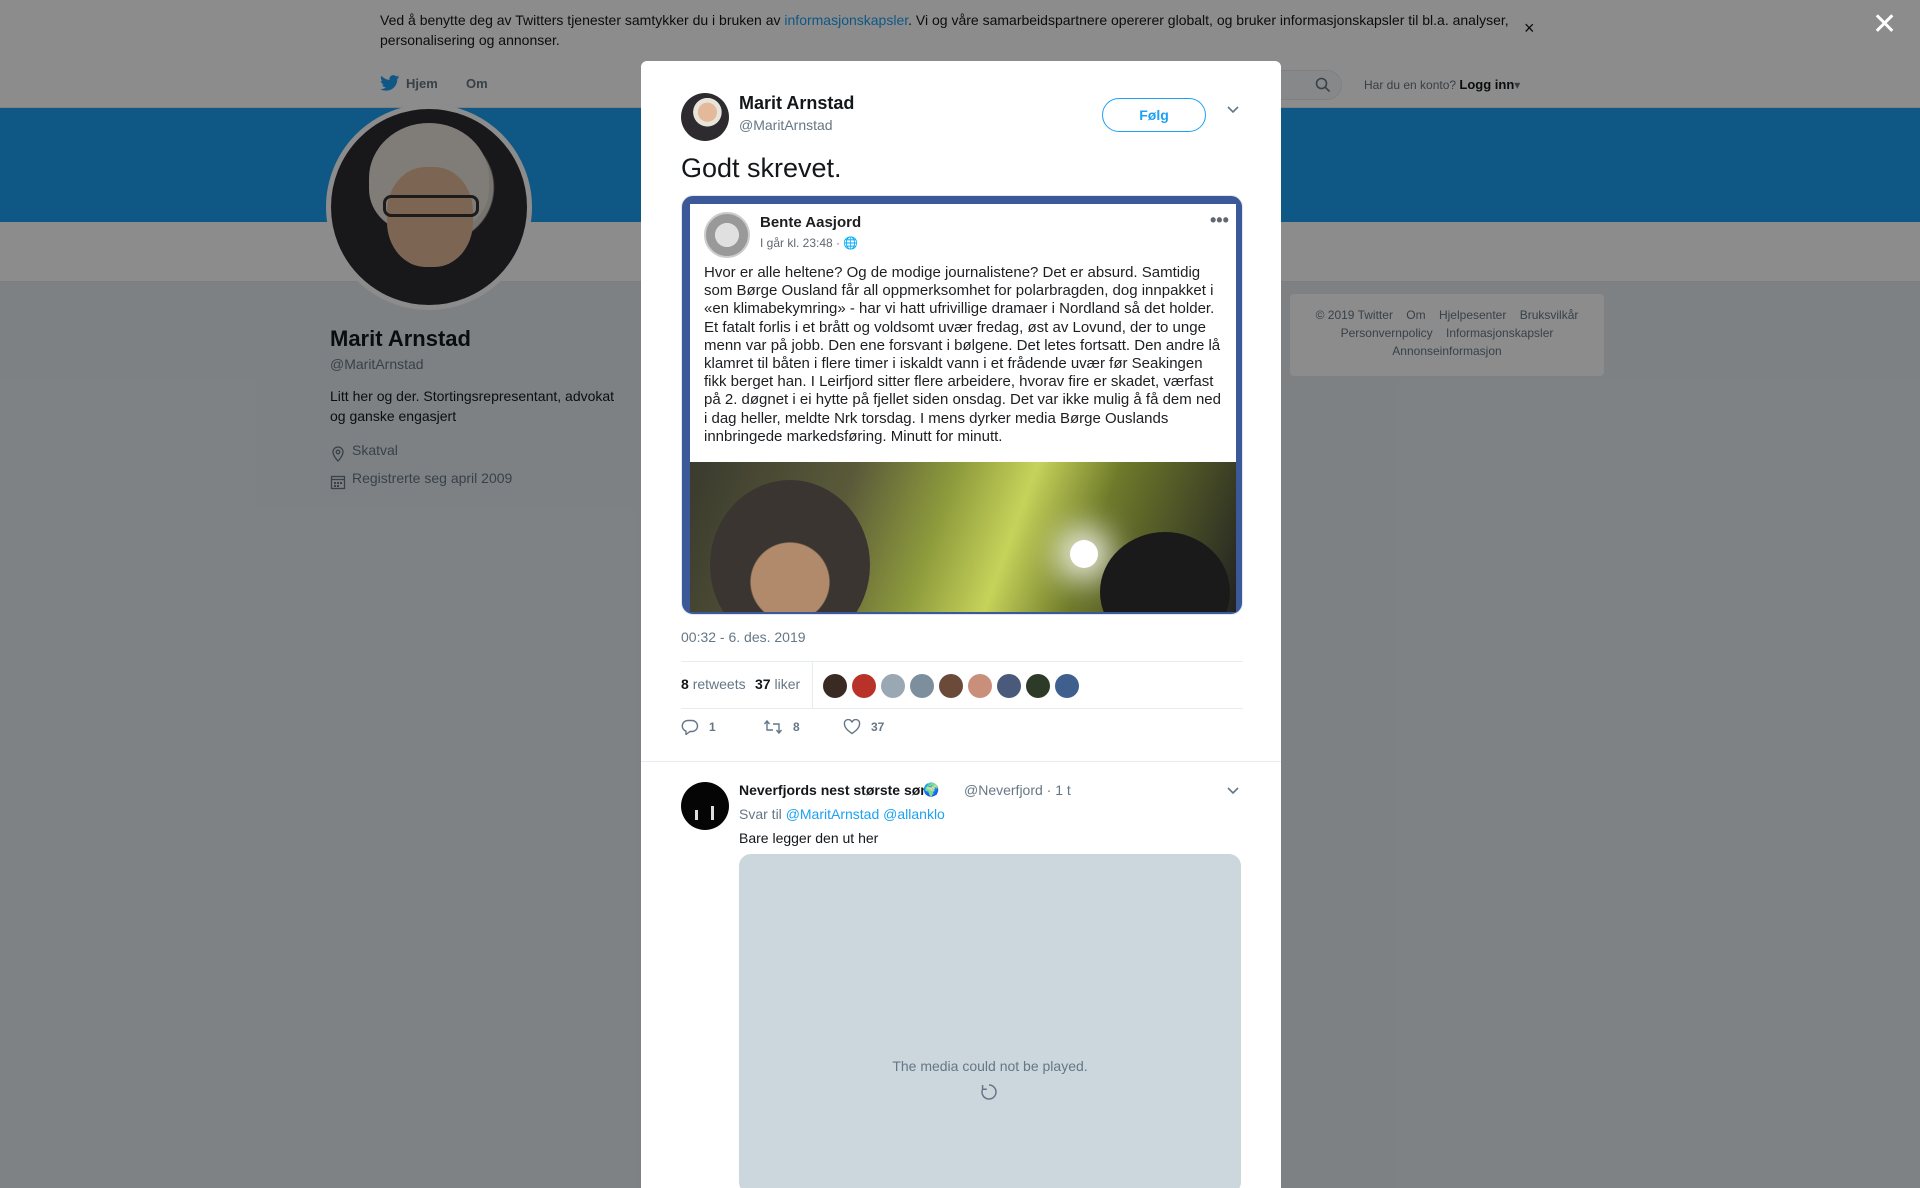  What do you see at coordinates (727, 235) in the screenshot?
I see `fb-author-avatar` at bounding box center [727, 235].